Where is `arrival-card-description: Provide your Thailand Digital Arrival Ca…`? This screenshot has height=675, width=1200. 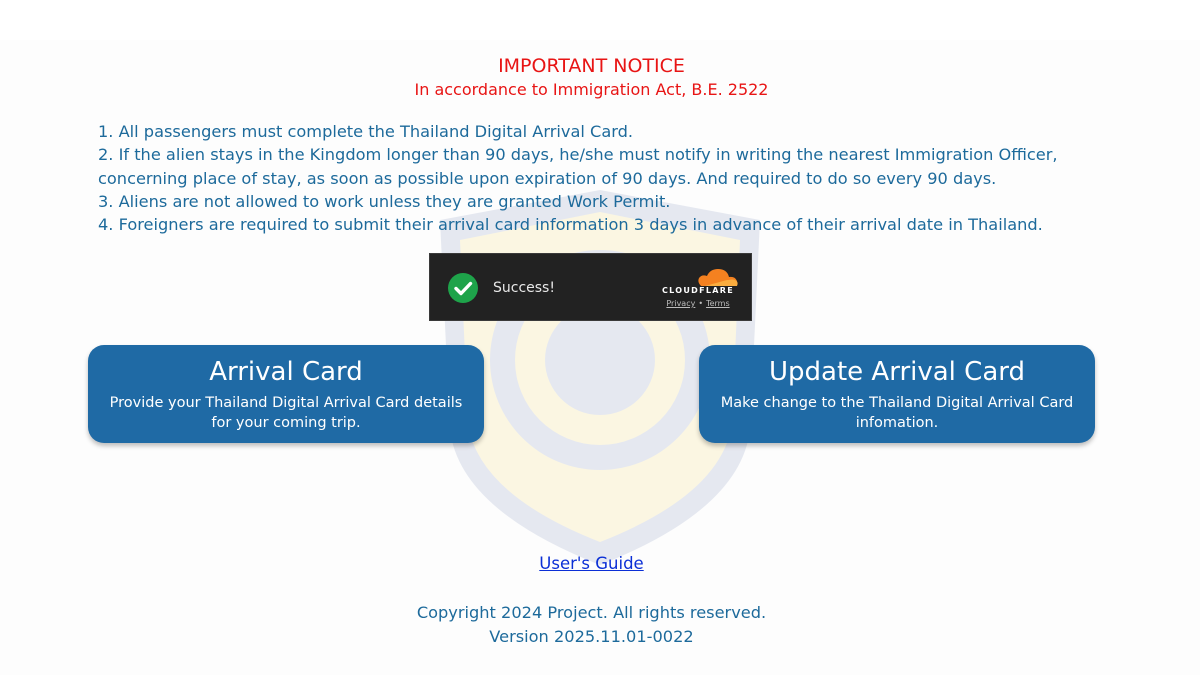 arrival-card-description: Provide your Thailand Digital Arrival Ca… is located at coordinates (286, 413).